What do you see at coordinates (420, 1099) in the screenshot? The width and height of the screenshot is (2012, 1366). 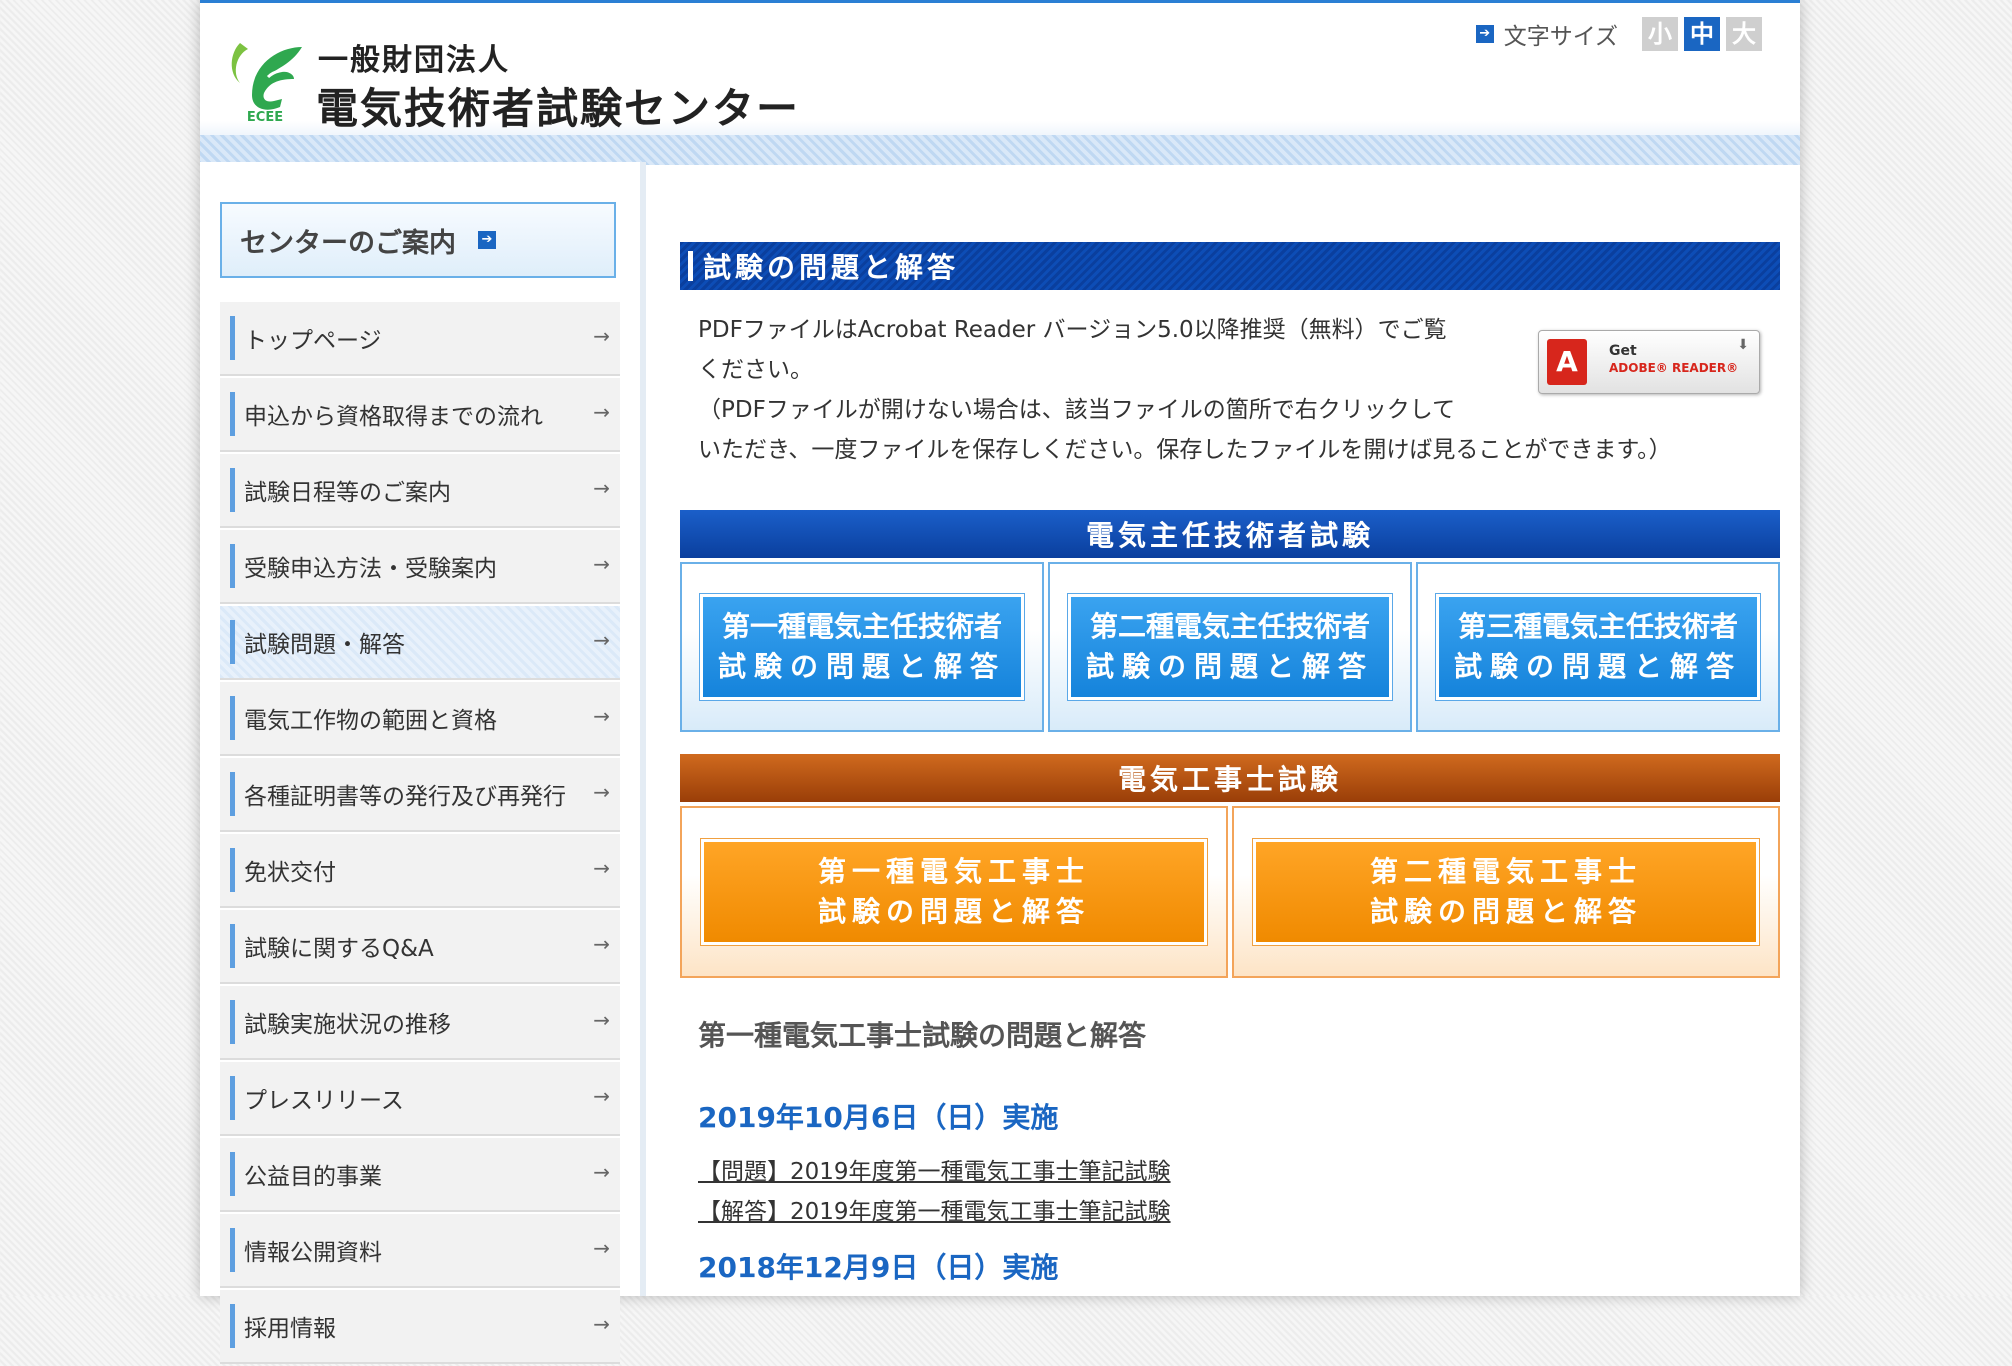 I see `sidebar-item-press: プレスリリース →` at bounding box center [420, 1099].